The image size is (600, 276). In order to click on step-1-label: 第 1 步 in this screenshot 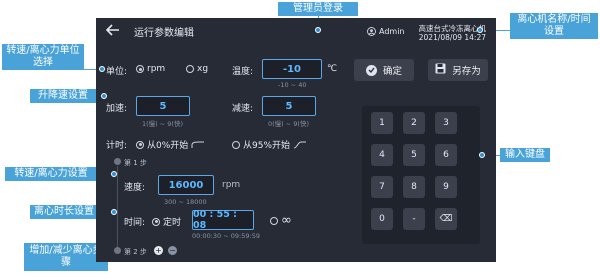, I will do `click(135, 163)`.